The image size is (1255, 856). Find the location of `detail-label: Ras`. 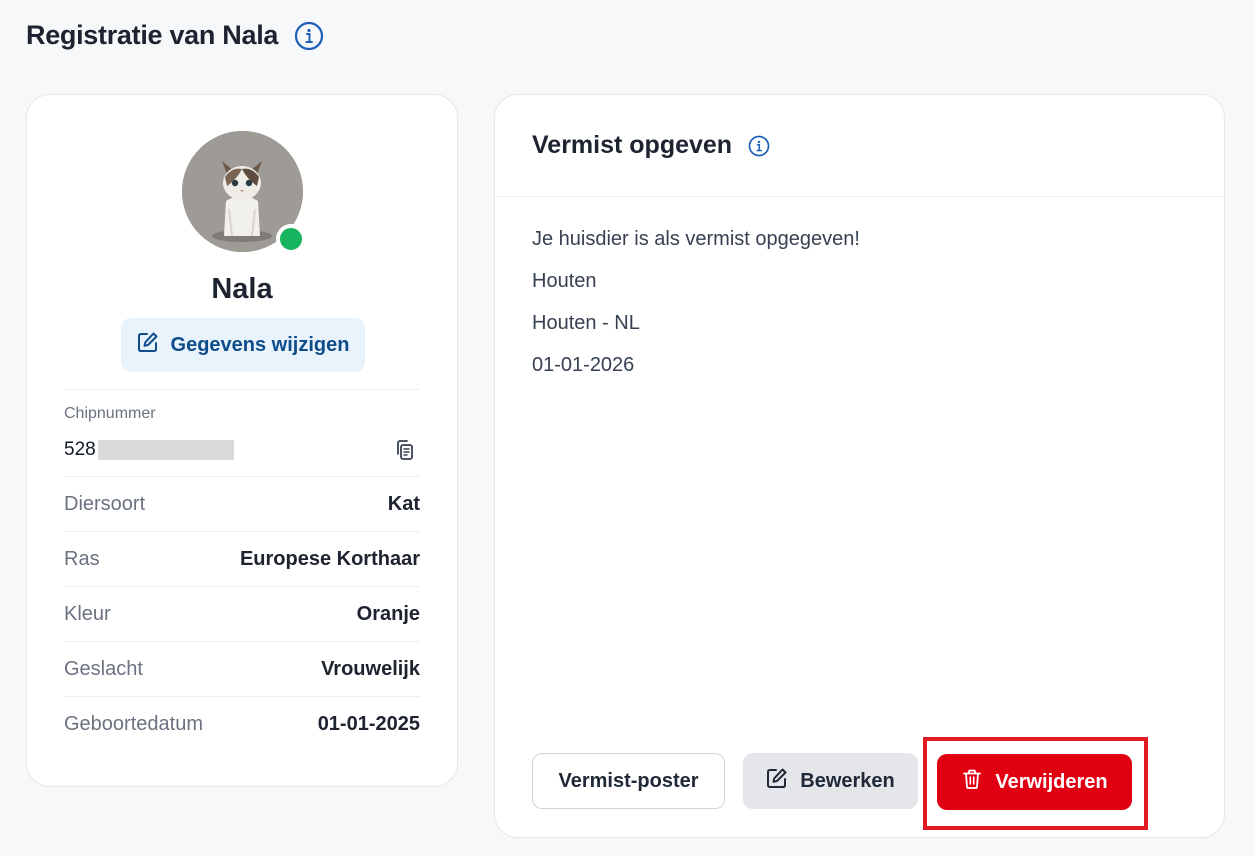

detail-label: Ras is located at coordinates (82, 558).